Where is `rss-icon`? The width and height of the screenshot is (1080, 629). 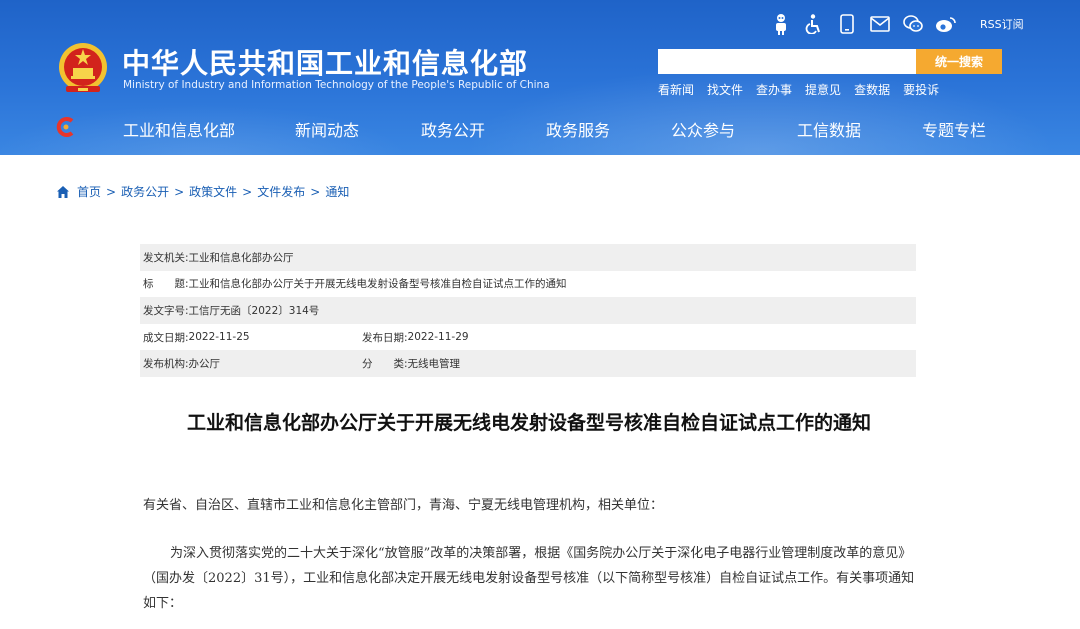 rss-icon is located at coordinates (973, 24).